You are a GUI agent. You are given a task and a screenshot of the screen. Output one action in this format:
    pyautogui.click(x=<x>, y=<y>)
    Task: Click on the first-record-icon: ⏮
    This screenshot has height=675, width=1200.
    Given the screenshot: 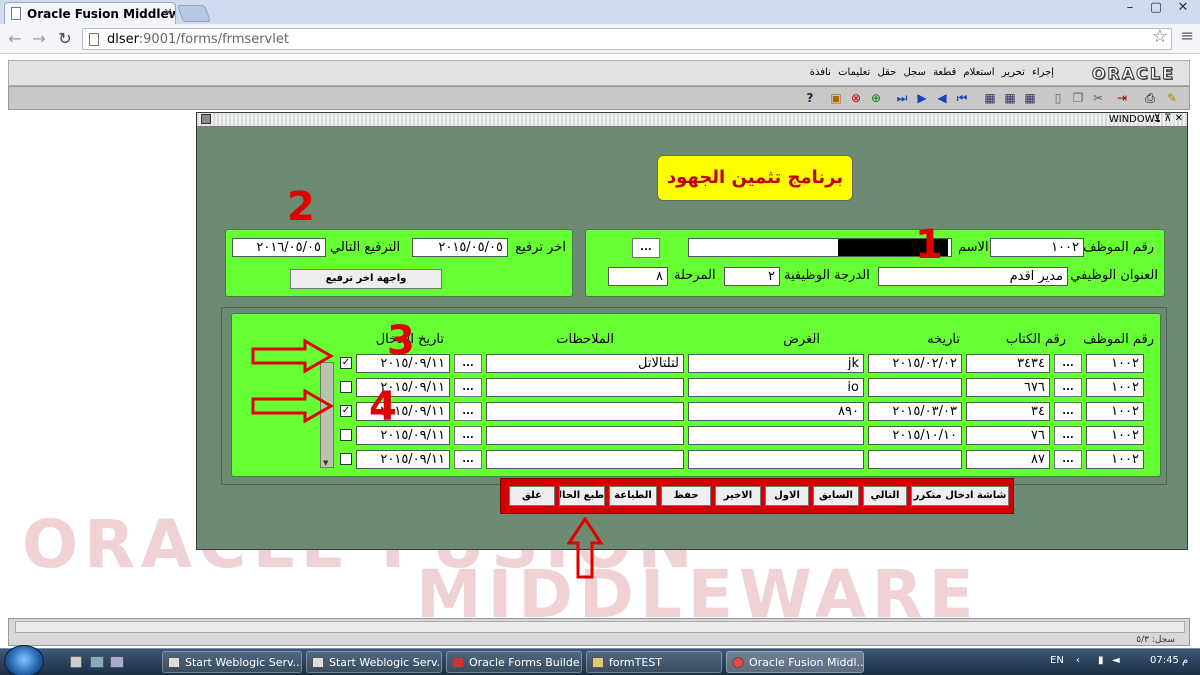 What is the action you would take?
    pyautogui.click(x=962, y=98)
    